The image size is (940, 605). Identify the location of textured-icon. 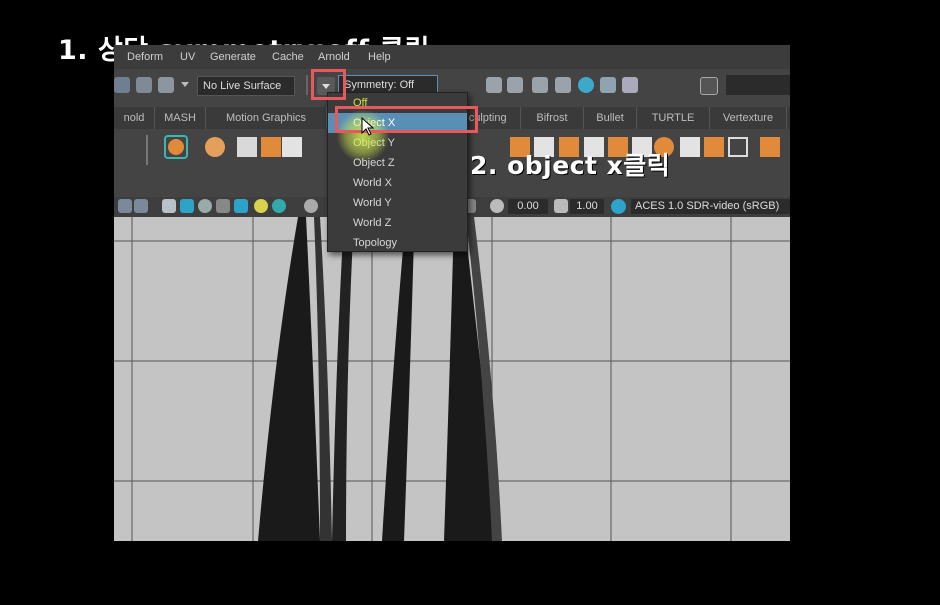
(223, 206).